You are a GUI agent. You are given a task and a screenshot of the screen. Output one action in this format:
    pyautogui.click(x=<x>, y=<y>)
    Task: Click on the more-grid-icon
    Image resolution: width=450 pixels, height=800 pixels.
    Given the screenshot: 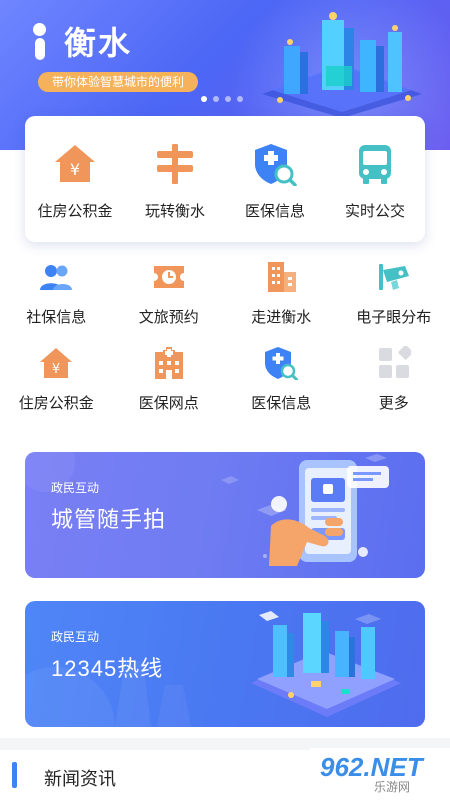 What is the action you would take?
    pyautogui.click(x=394, y=362)
    